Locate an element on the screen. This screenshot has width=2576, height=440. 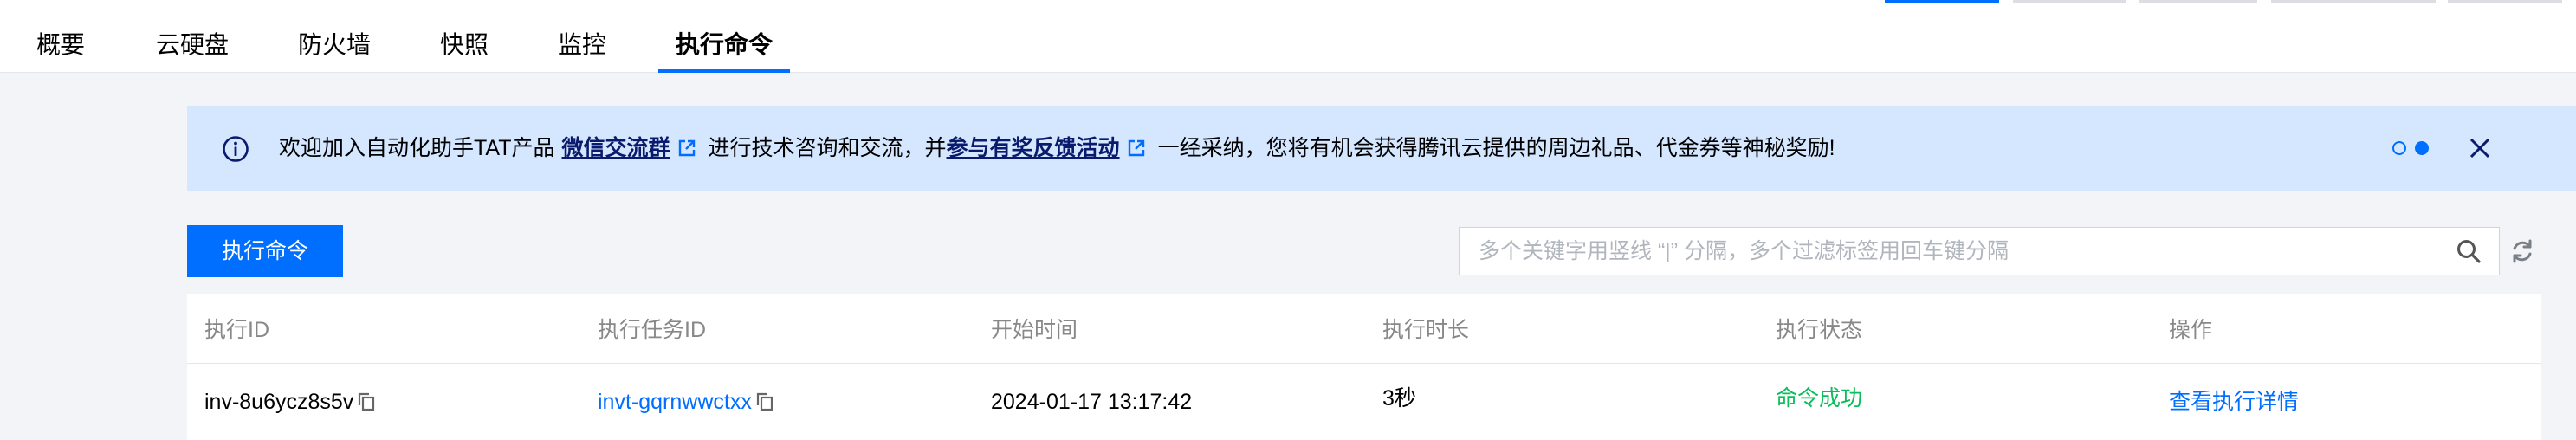
tab-firewall: 防火墙 is located at coordinates (334, 50).